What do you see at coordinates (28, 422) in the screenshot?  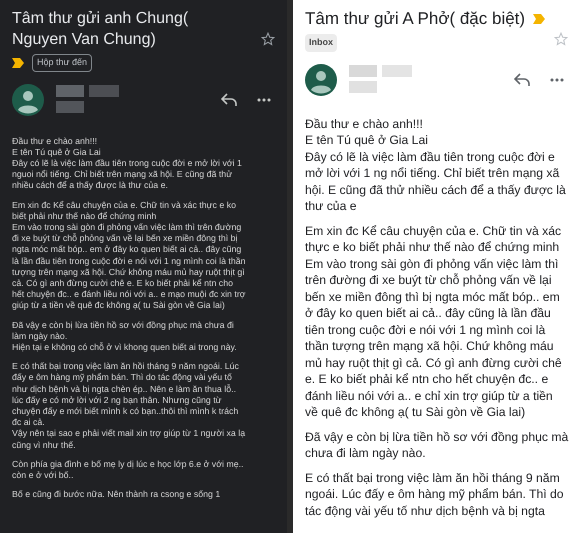 I see `body-text-line: đc ai cả.` at bounding box center [28, 422].